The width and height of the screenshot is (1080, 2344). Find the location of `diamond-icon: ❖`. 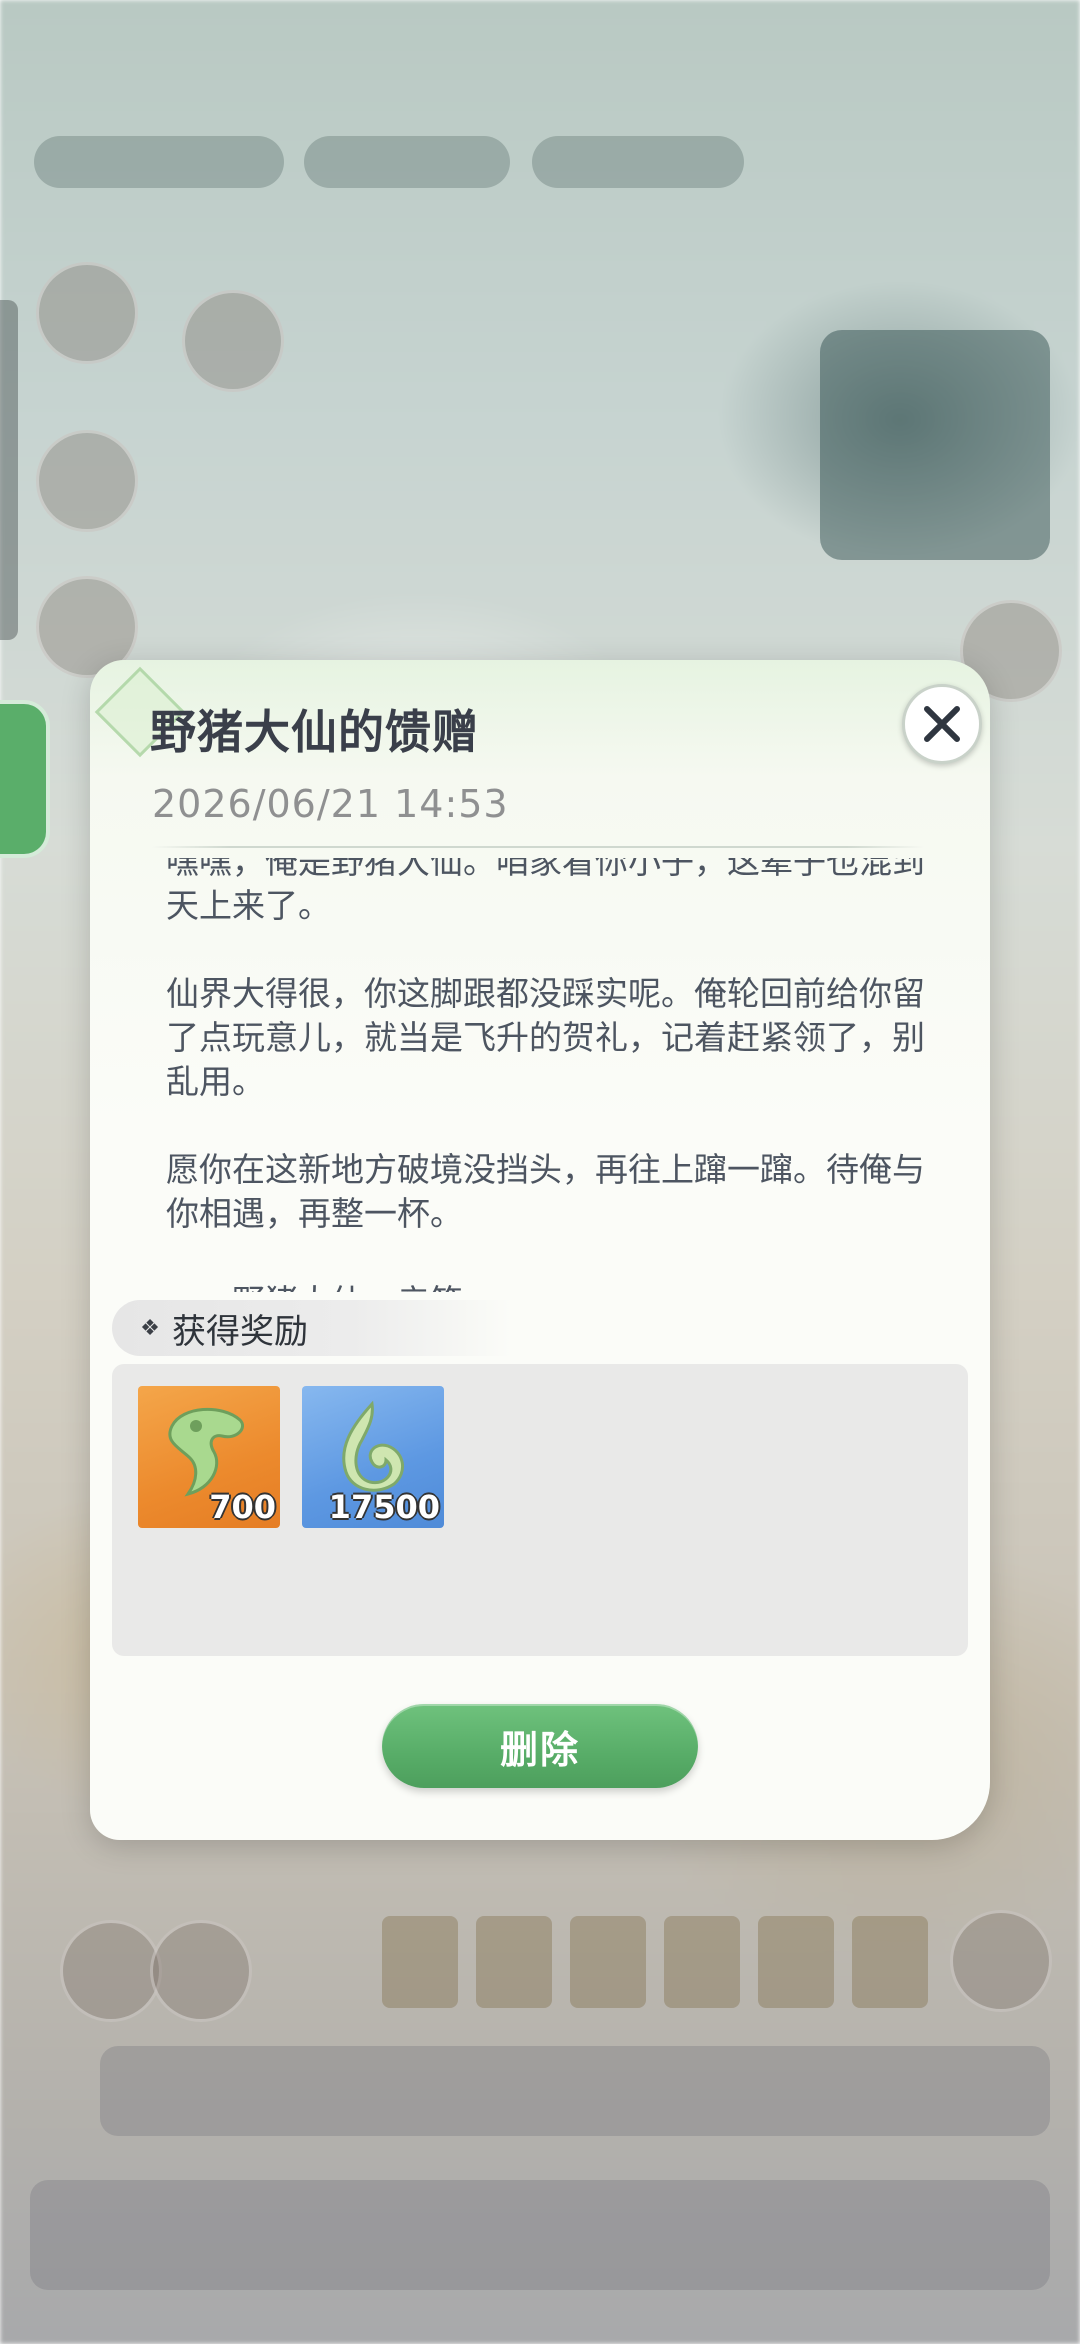

diamond-icon: ❖ is located at coordinates (150, 1328).